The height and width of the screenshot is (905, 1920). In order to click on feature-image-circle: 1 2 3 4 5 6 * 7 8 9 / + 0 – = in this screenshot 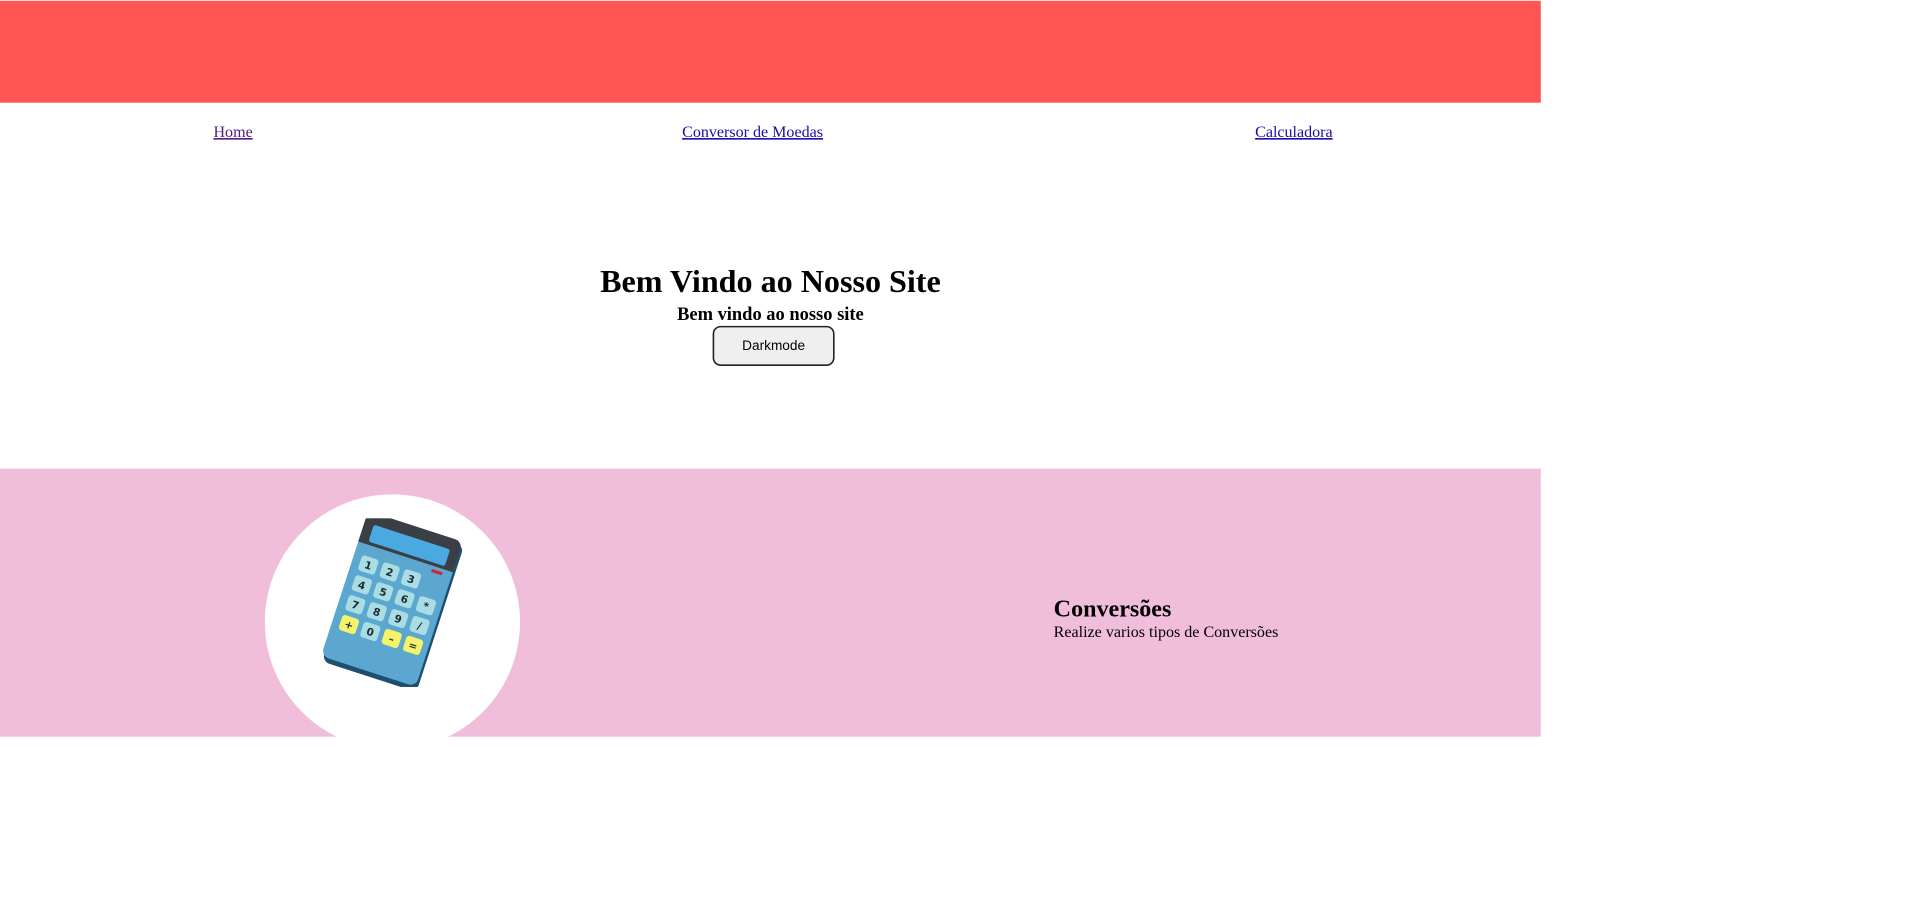, I will do `click(392, 622)`.